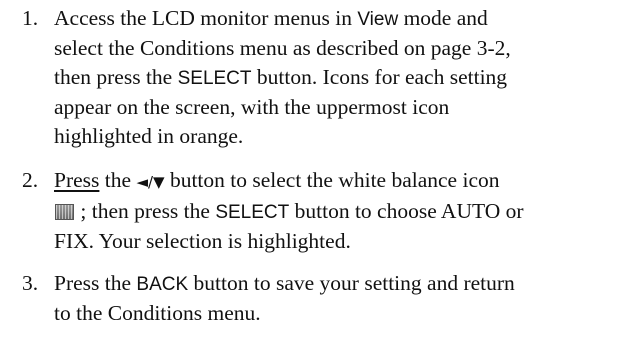 This screenshot has height=345, width=630. Describe the element at coordinates (202, 241) in the screenshot. I see `text-run: FIX. Your selection is highlighted.` at that location.